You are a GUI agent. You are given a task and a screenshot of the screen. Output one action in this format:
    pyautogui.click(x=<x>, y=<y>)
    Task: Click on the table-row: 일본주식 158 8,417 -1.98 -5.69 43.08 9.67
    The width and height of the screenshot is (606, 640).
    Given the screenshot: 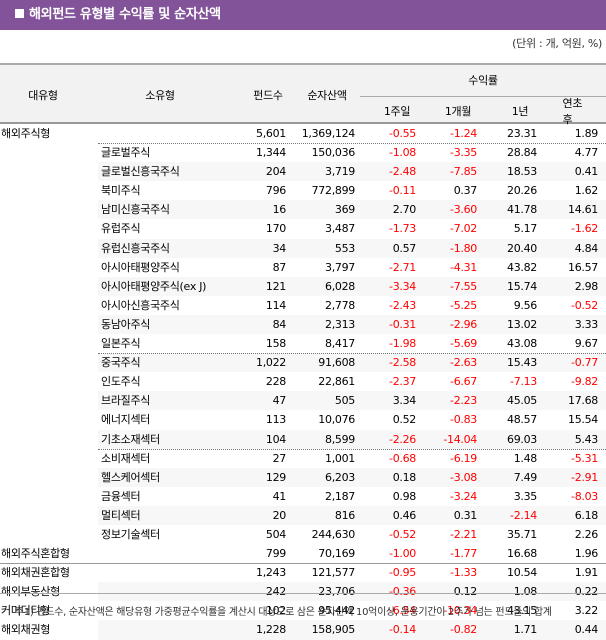 What is the action you would take?
    pyautogui.click(x=303, y=343)
    